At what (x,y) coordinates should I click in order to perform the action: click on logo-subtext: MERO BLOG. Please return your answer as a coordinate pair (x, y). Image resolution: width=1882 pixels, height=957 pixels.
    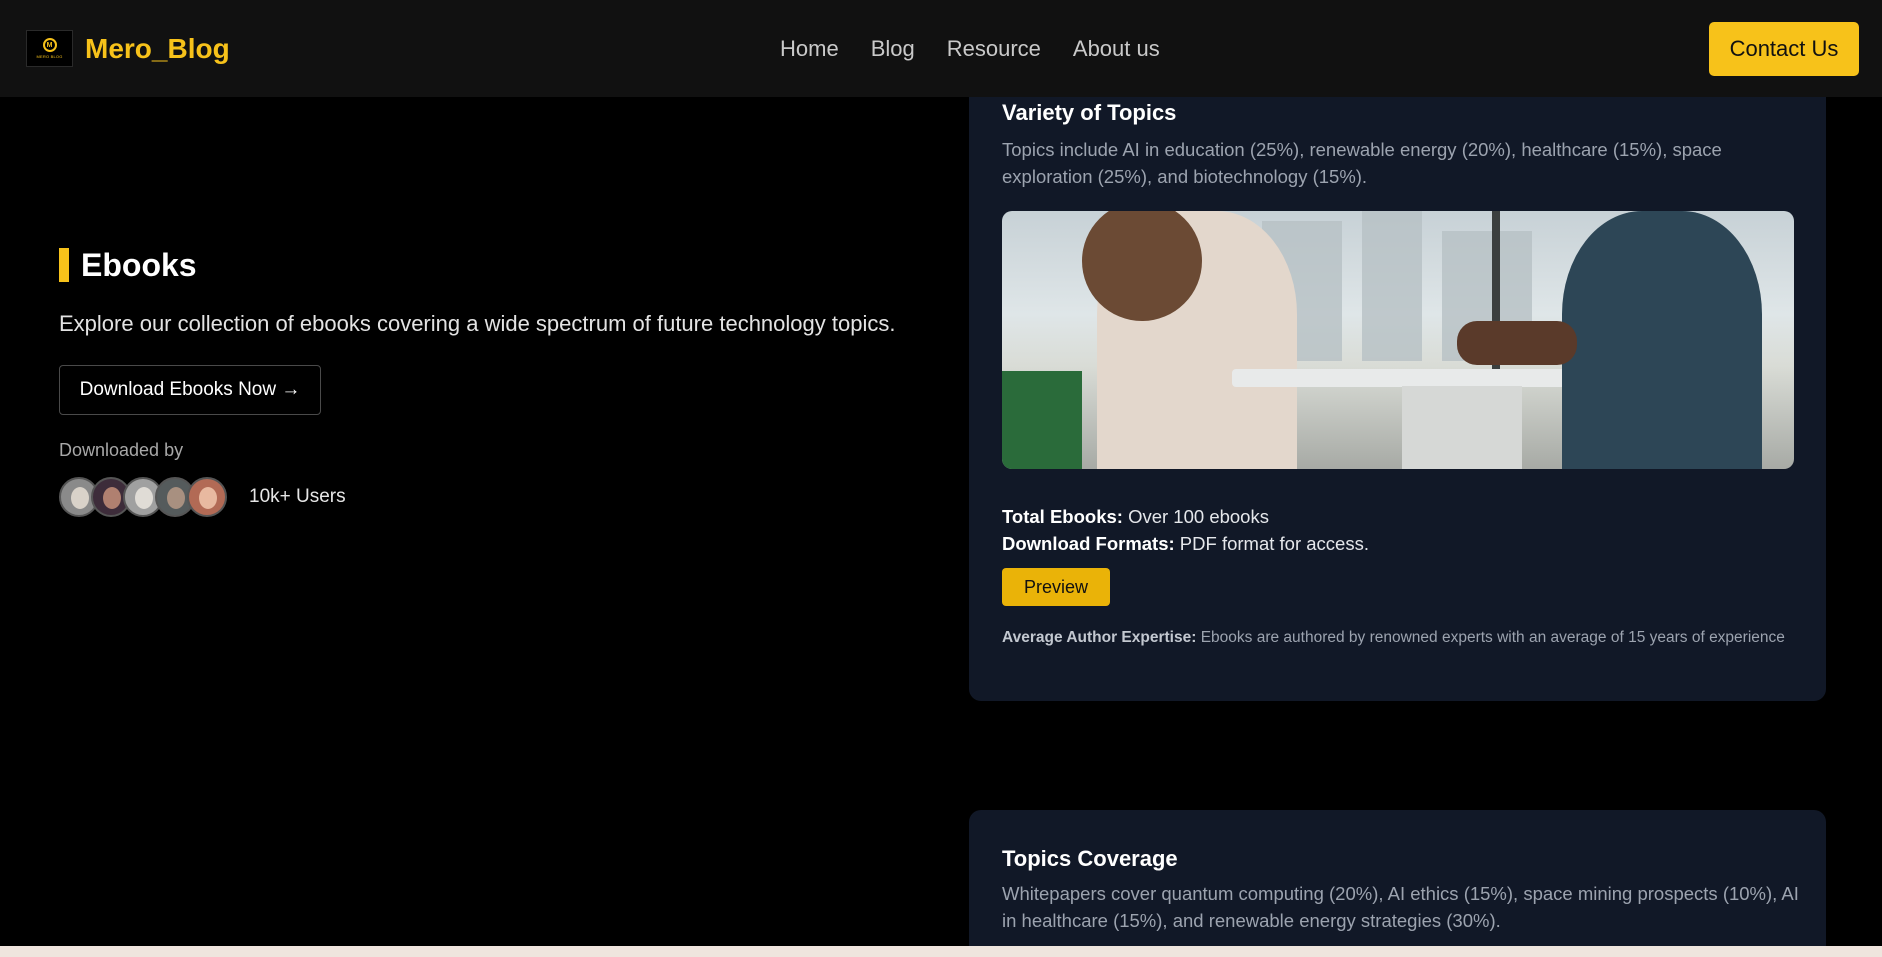
    Looking at the image, I should click on (49, 56).